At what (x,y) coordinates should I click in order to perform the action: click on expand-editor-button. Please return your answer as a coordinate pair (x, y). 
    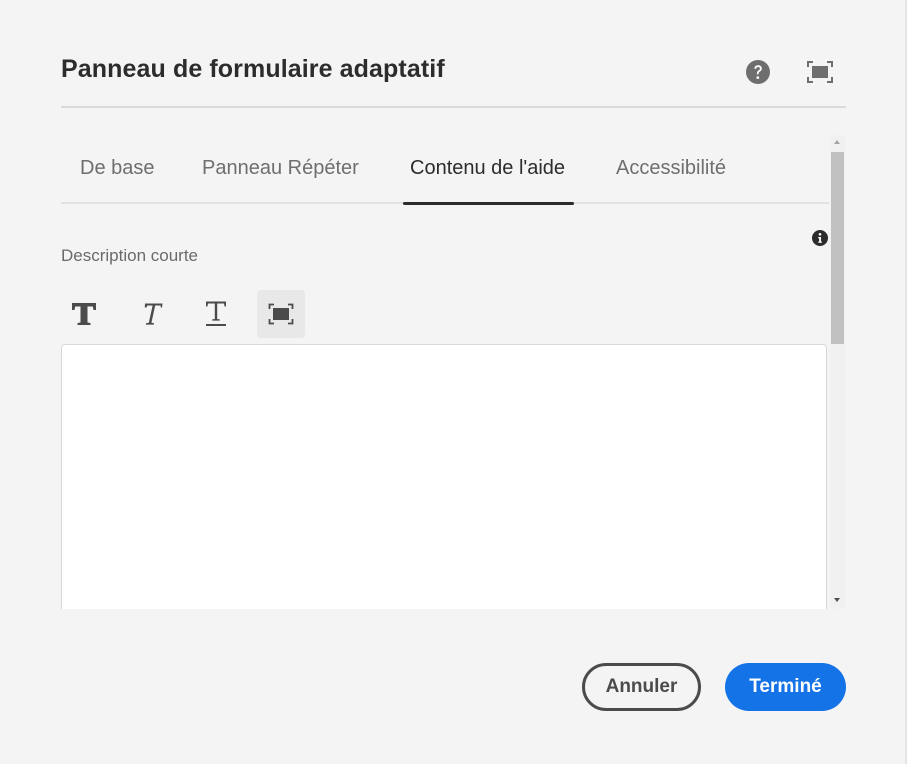
    Looking at the image, I should click on (281, 314).